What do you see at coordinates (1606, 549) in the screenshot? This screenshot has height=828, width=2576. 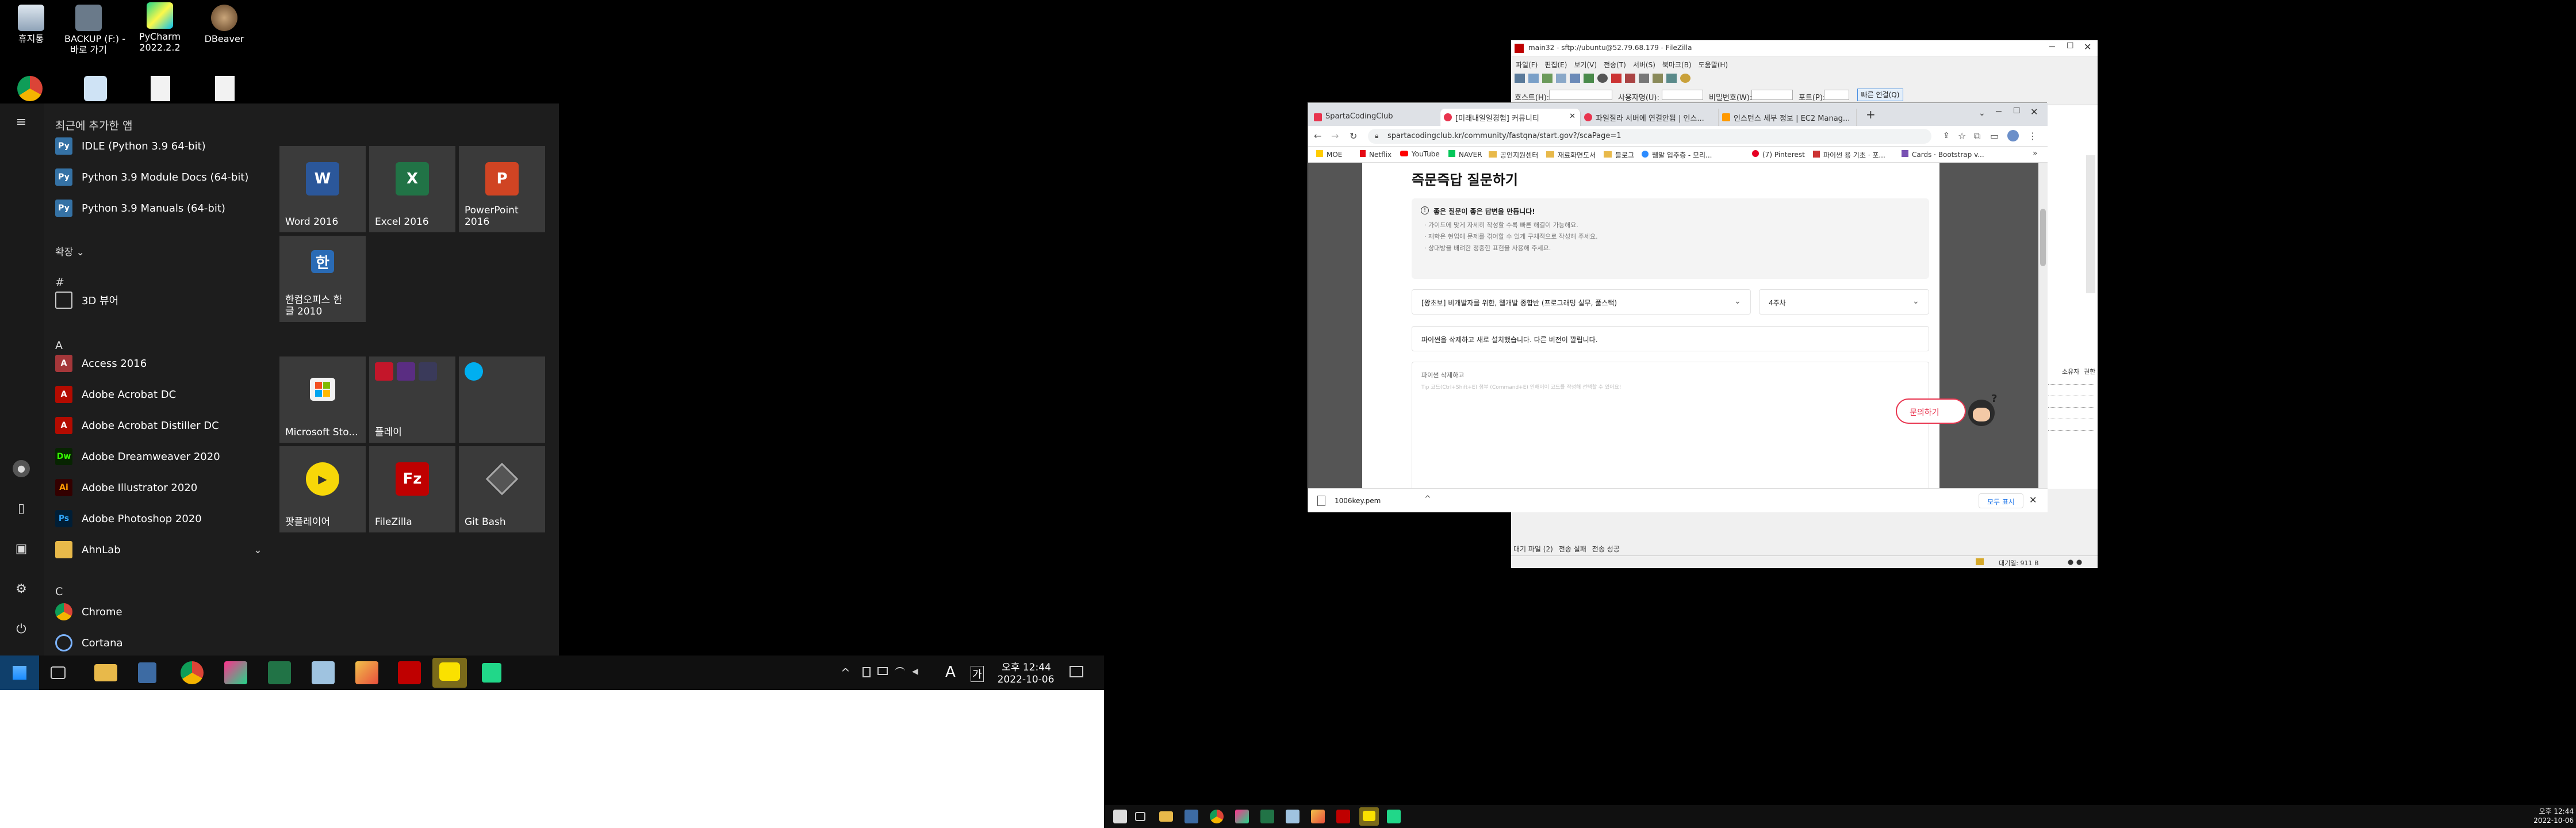 I see `tab-successful: 전송 성공` at bounding box center [1606, 549].